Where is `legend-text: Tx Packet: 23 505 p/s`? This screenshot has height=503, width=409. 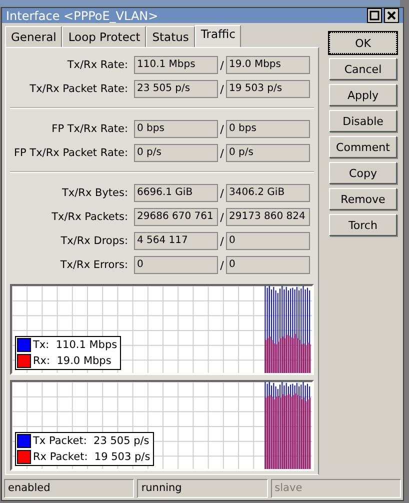
legend-text: Tx Packet: 23 505 p/s is located at coordinates (91, 441).